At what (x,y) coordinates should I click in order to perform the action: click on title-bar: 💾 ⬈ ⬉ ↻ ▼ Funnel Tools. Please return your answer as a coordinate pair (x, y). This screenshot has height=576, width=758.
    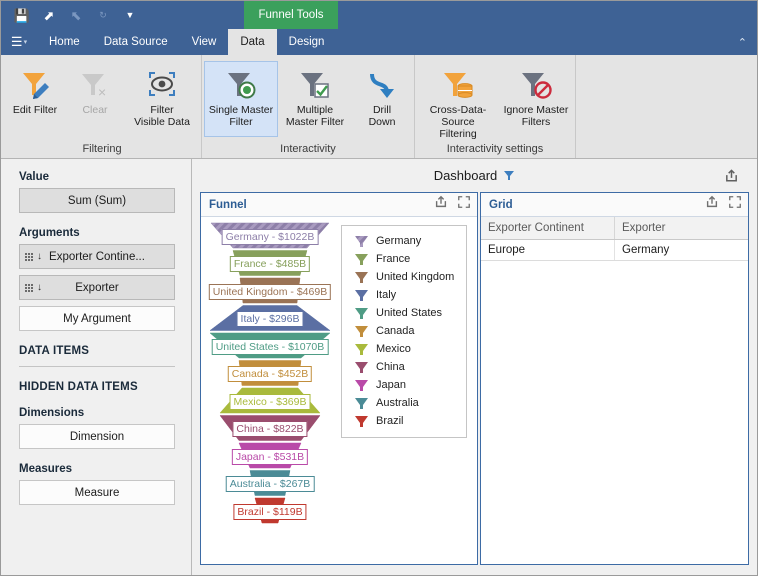
    Looking at the image, I should click on (379, 15).